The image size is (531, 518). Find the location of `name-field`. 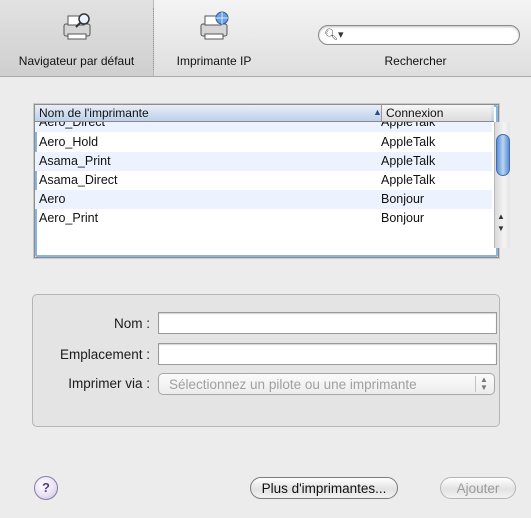

name-field is located at coordinates (327, 323).